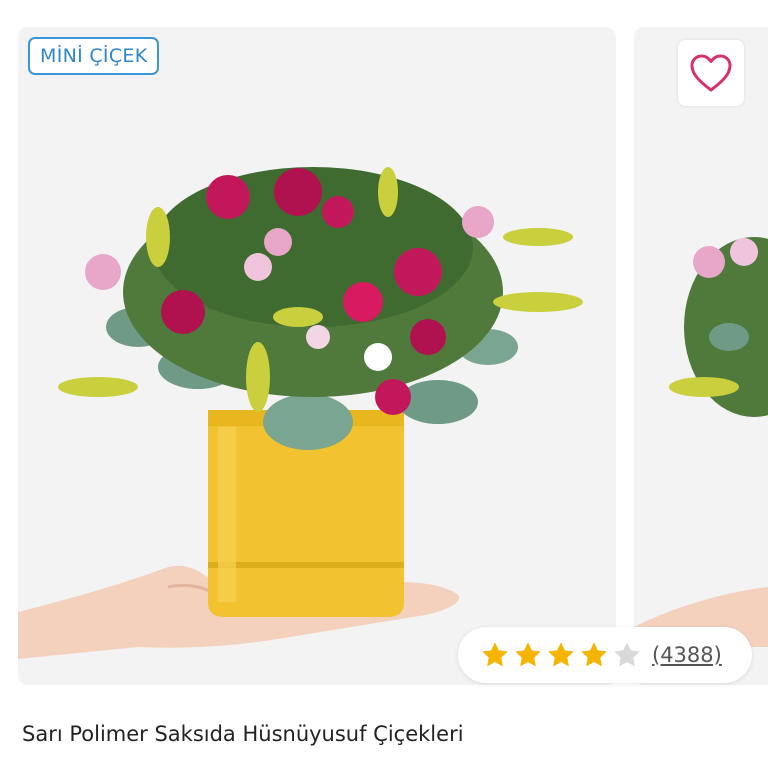 This screenshot has width=768, height=768. Describe the element at coordinates (94, 56) in the screenshot. I see `category-badge: MİNİ ÇİÇEK` at that location.